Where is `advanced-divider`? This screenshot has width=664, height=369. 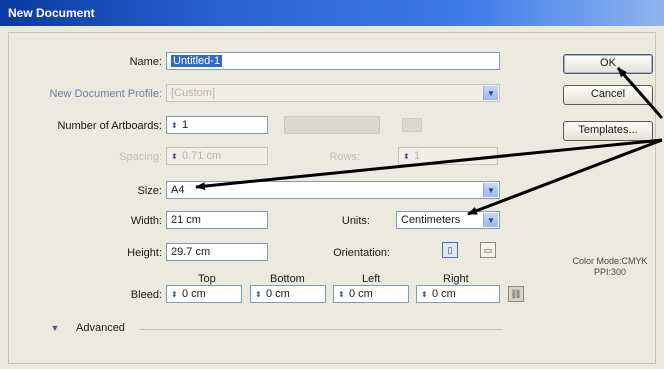 advanced-divider is located at coordinates (321, 329).